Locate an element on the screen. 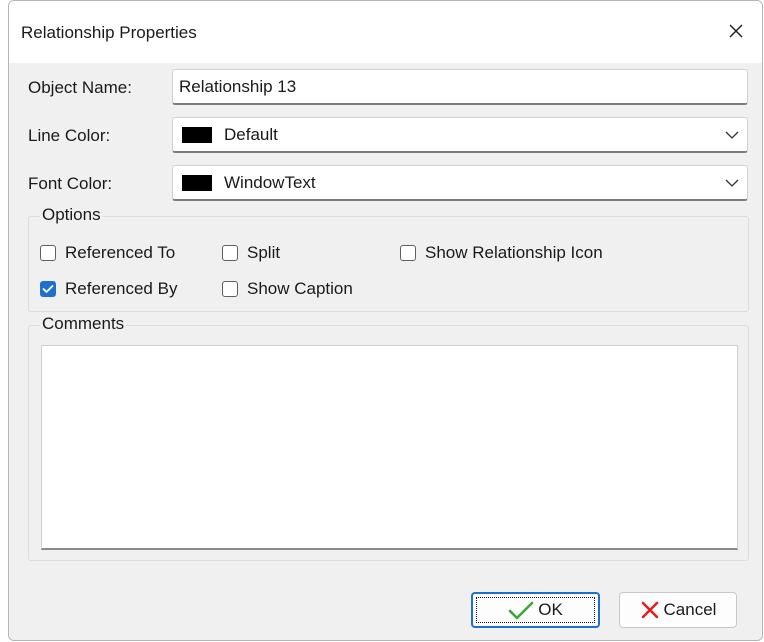  split-label: Split is located at coordinates (264, 252).